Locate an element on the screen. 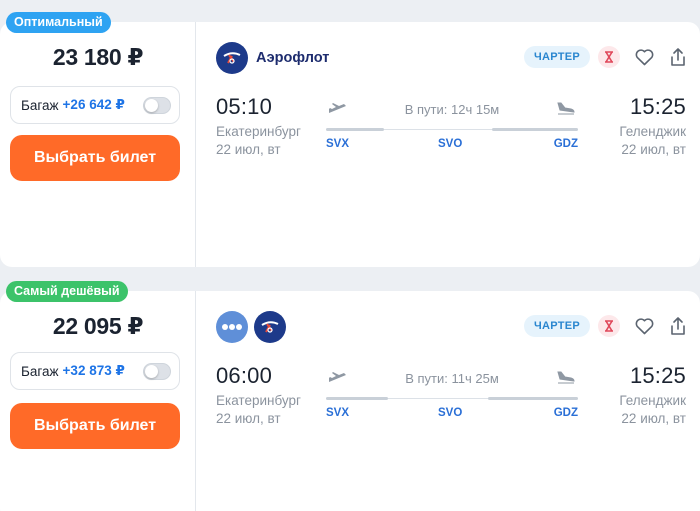 Image resolution: width=700 pixels, height=511 pixels. airline-name: Аэрофлот is located at coordinates (293, 58).